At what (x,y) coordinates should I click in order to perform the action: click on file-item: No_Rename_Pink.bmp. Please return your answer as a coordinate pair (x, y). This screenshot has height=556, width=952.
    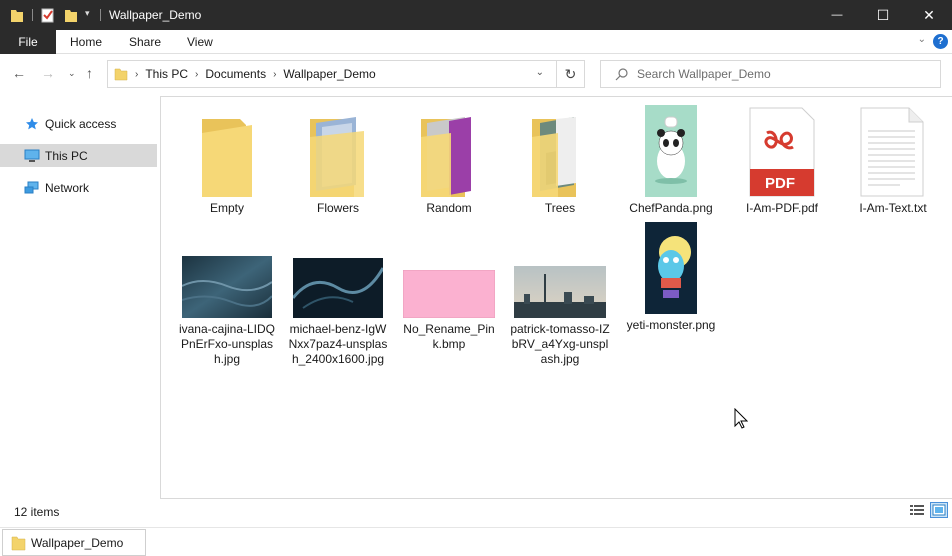
    Looking at the image, I should click on (449, 287).